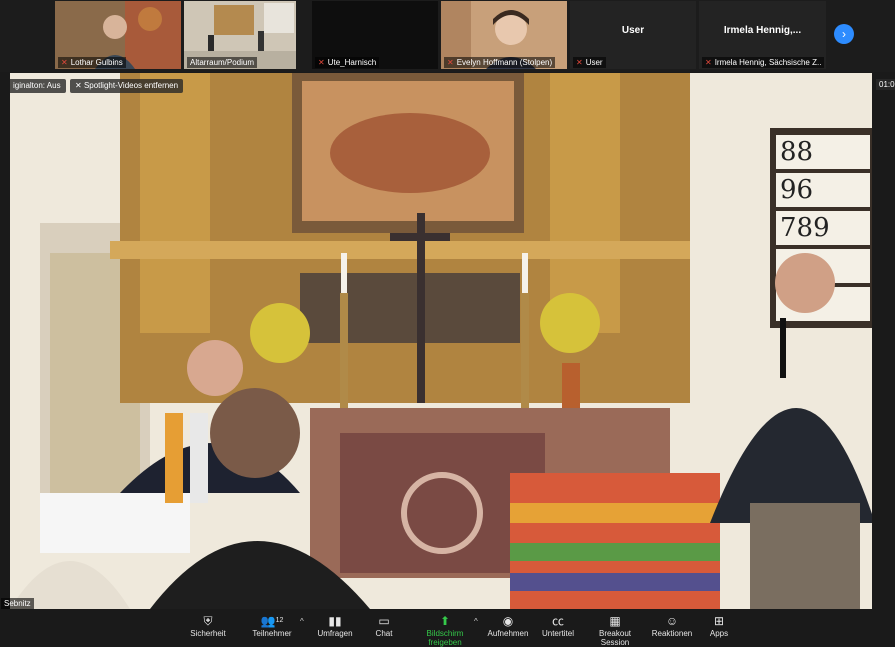 The image size is (895, 647). Describe the element at coordinates (272, 621) in the screenshot. I see `participants-icon: 👥12` at that location.